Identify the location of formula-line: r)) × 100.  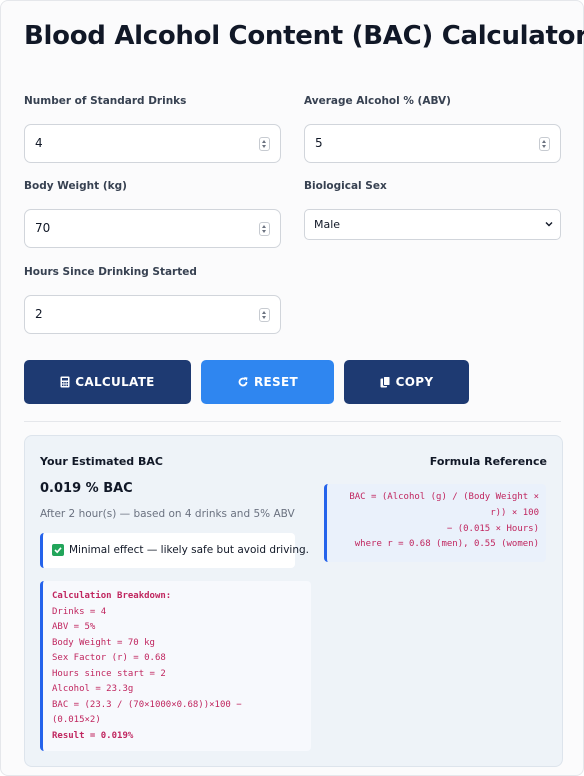
(514, 513).